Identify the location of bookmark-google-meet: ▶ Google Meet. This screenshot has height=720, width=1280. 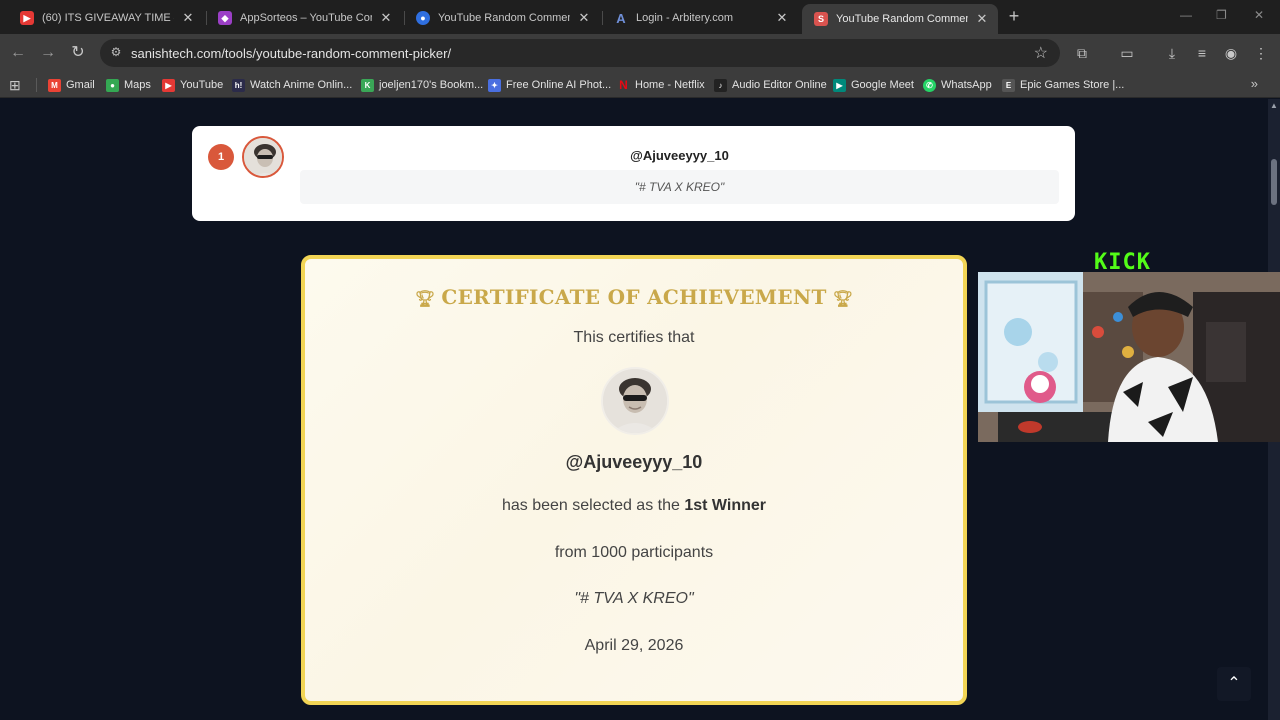
(873, 85).